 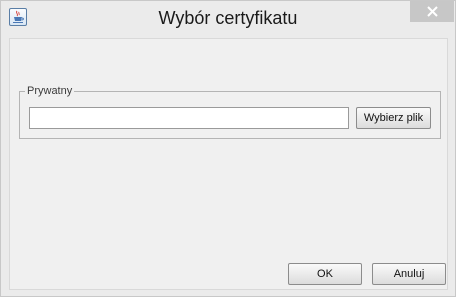 What do you see at coordinates (50, 91) in the screenshot?
I see `group-legend: Prywatny` at bounding box center [50, 91].